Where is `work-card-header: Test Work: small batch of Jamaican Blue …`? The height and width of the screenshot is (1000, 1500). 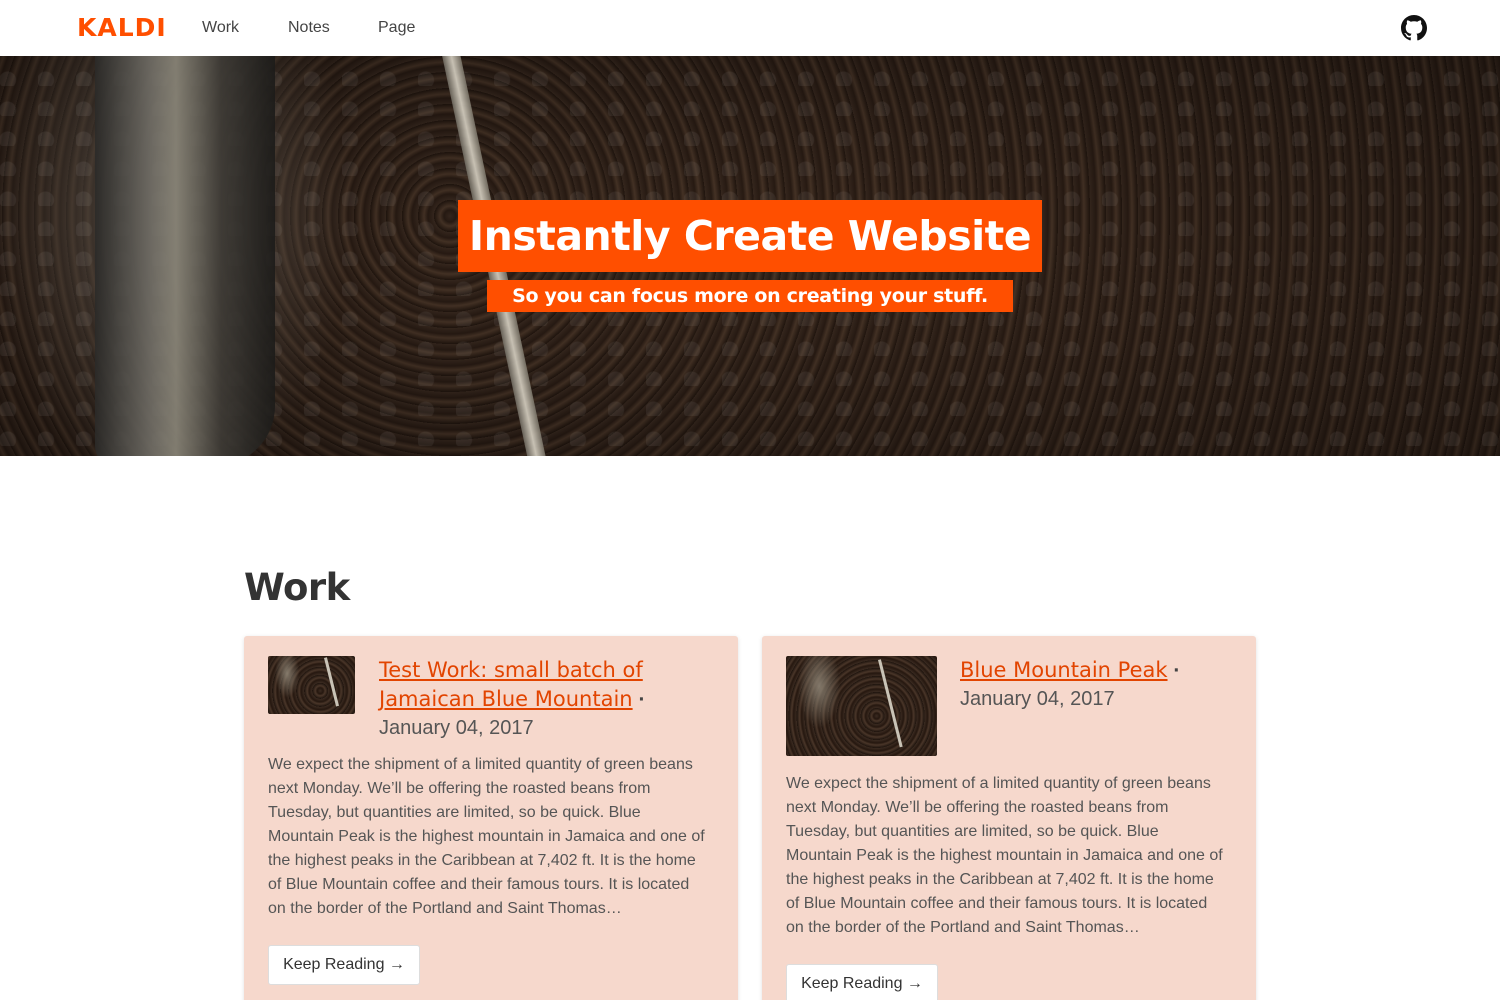 work-card-header: Test Work: small batch of Jamaican Blue … is located at coordinates (544, 699).